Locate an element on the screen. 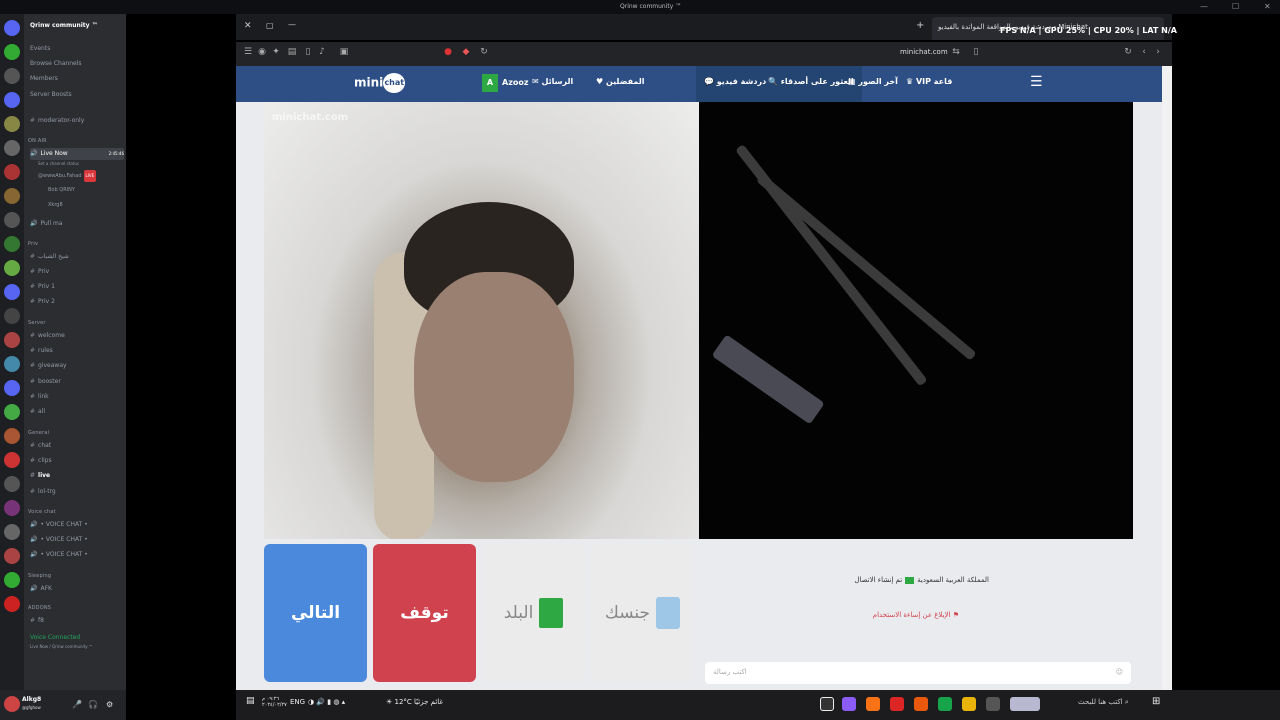  channel-item: # welcome is located at coordinates (77, 336).